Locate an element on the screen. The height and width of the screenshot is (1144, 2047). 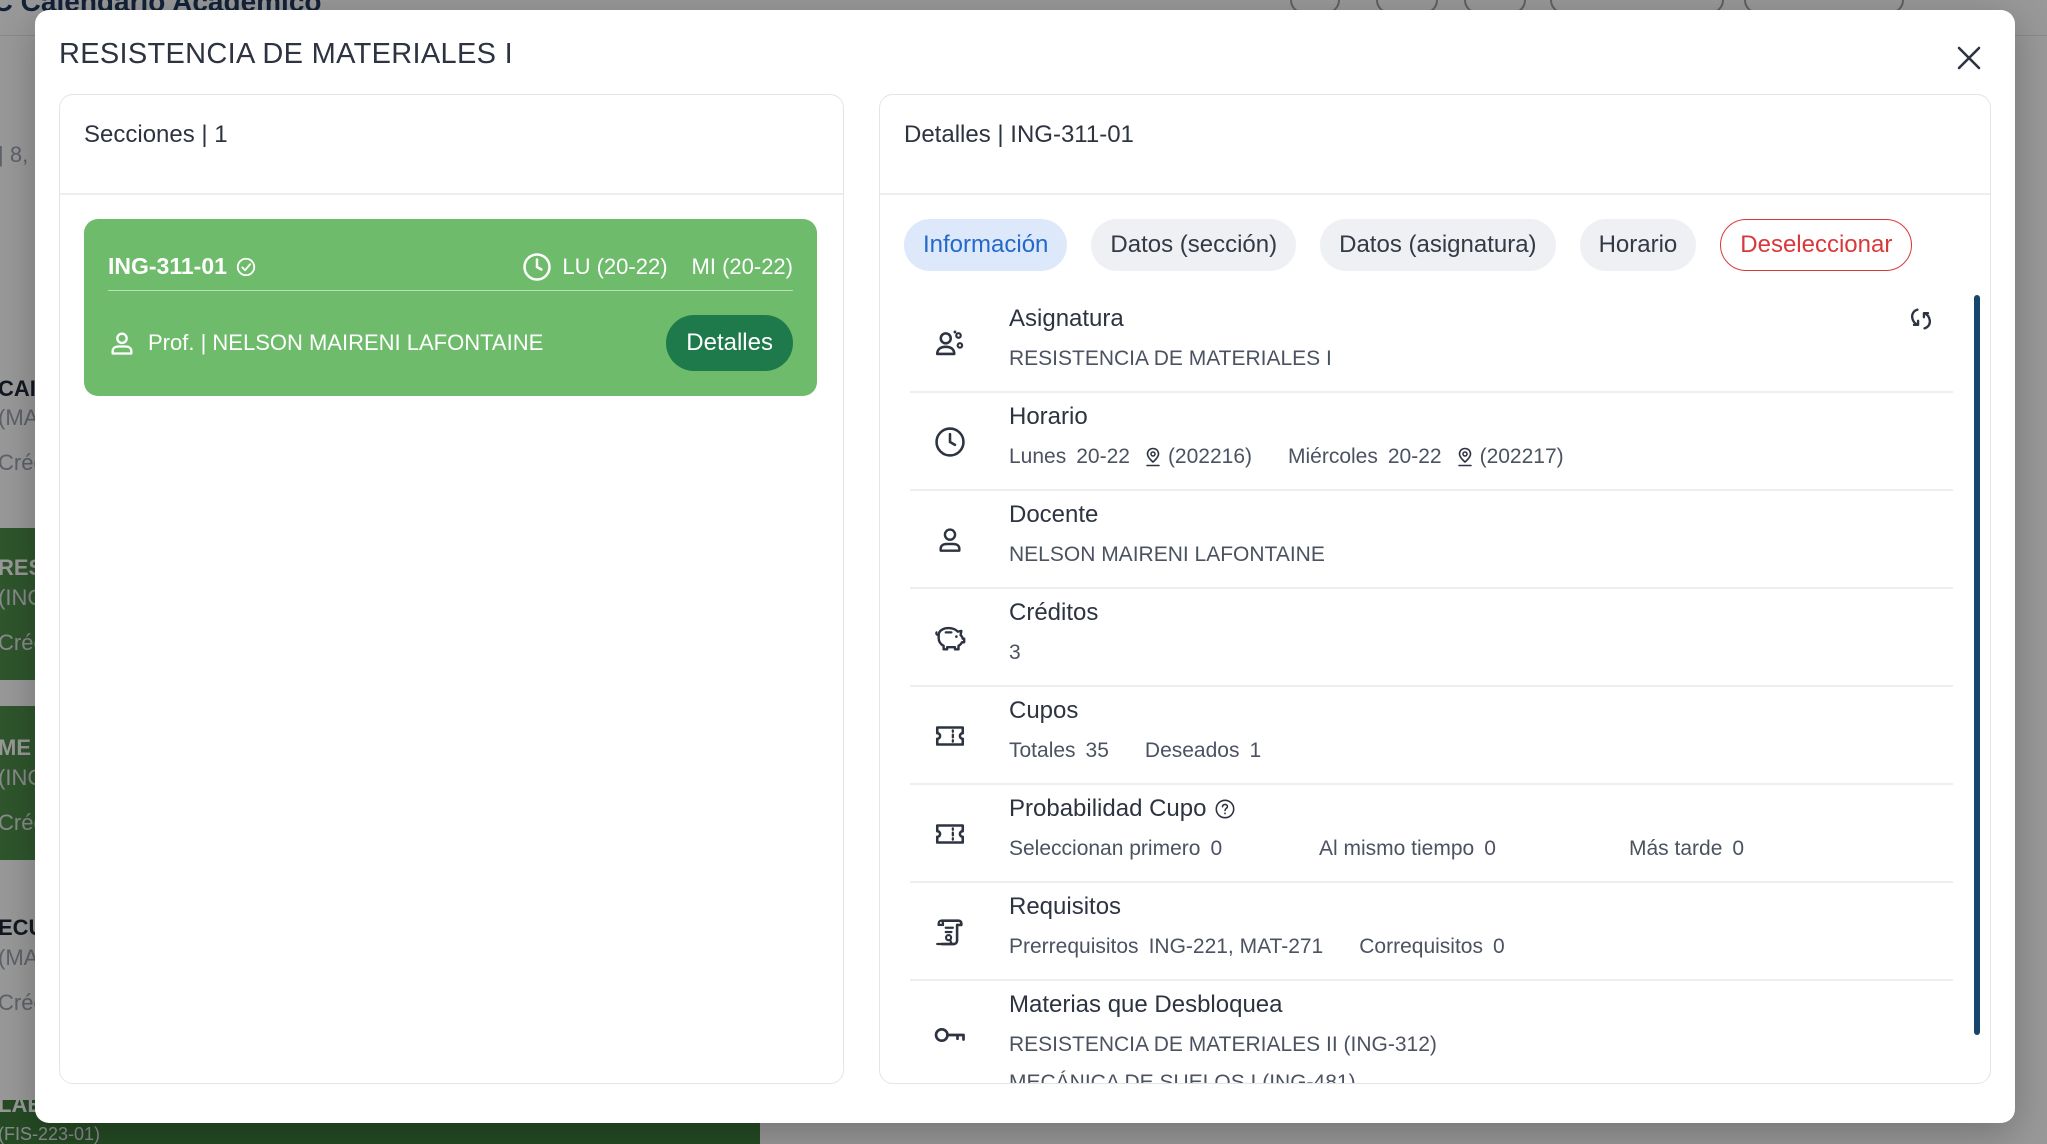
section-schedule-day: LU (20-22) is located at coordinates (615, 266).